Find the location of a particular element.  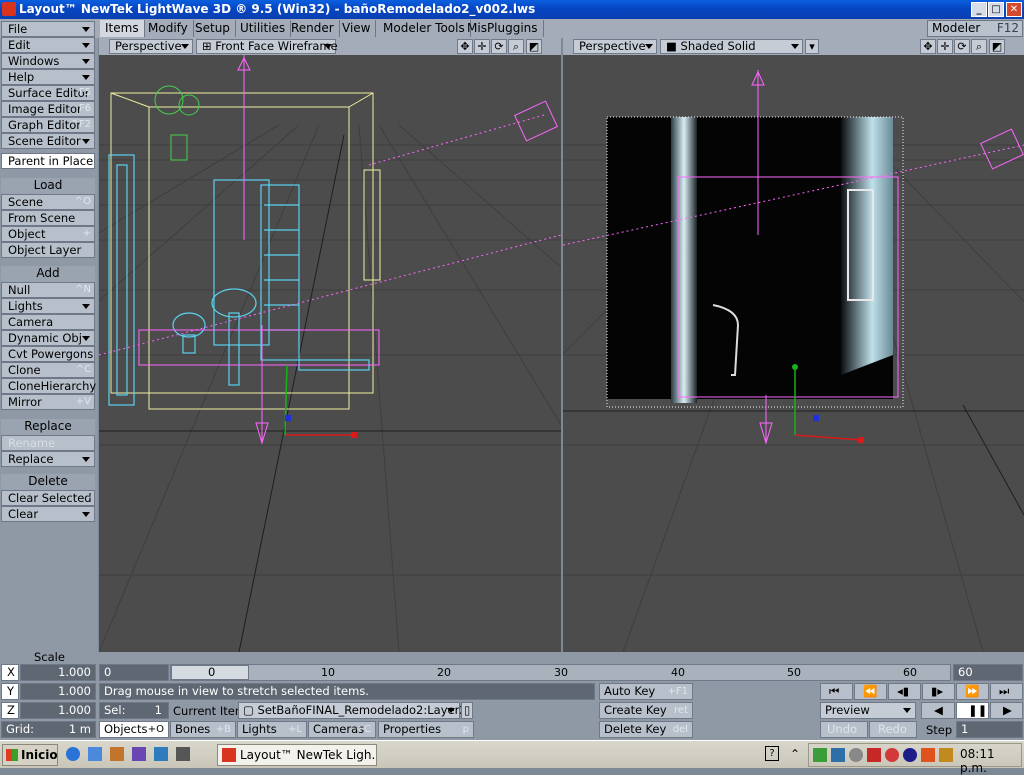

clear-menu: Clear is located at coordinates (48, 514).